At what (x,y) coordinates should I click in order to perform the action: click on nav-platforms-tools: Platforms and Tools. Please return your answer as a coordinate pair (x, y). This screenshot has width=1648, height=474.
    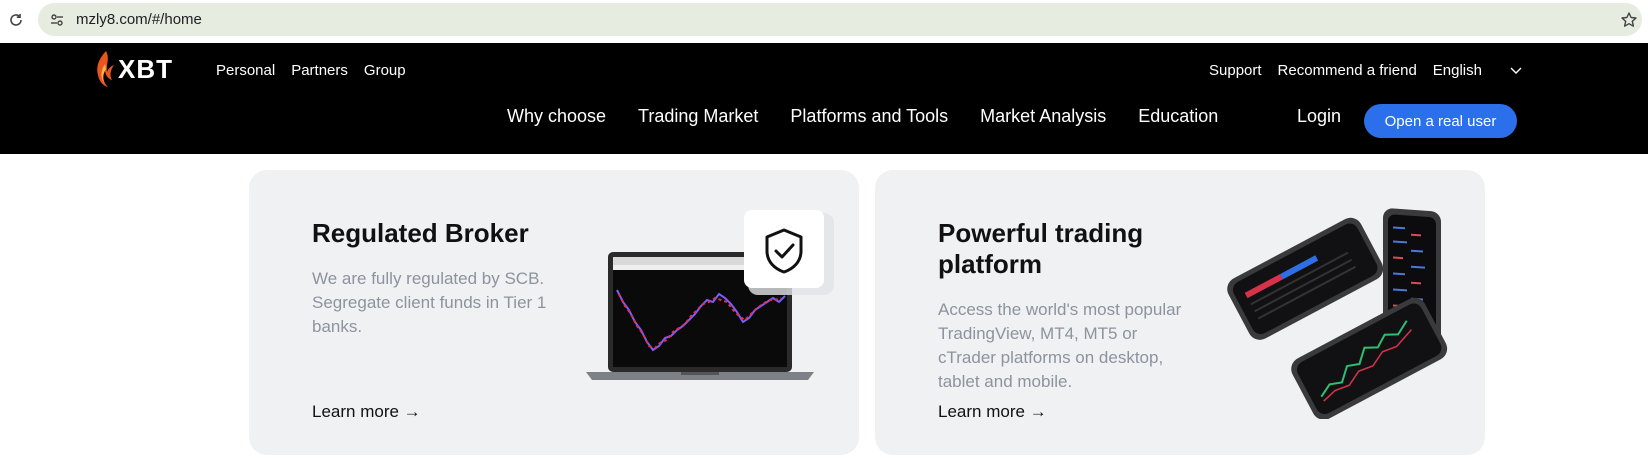
    Looking at the image, I should click on (869, 116).